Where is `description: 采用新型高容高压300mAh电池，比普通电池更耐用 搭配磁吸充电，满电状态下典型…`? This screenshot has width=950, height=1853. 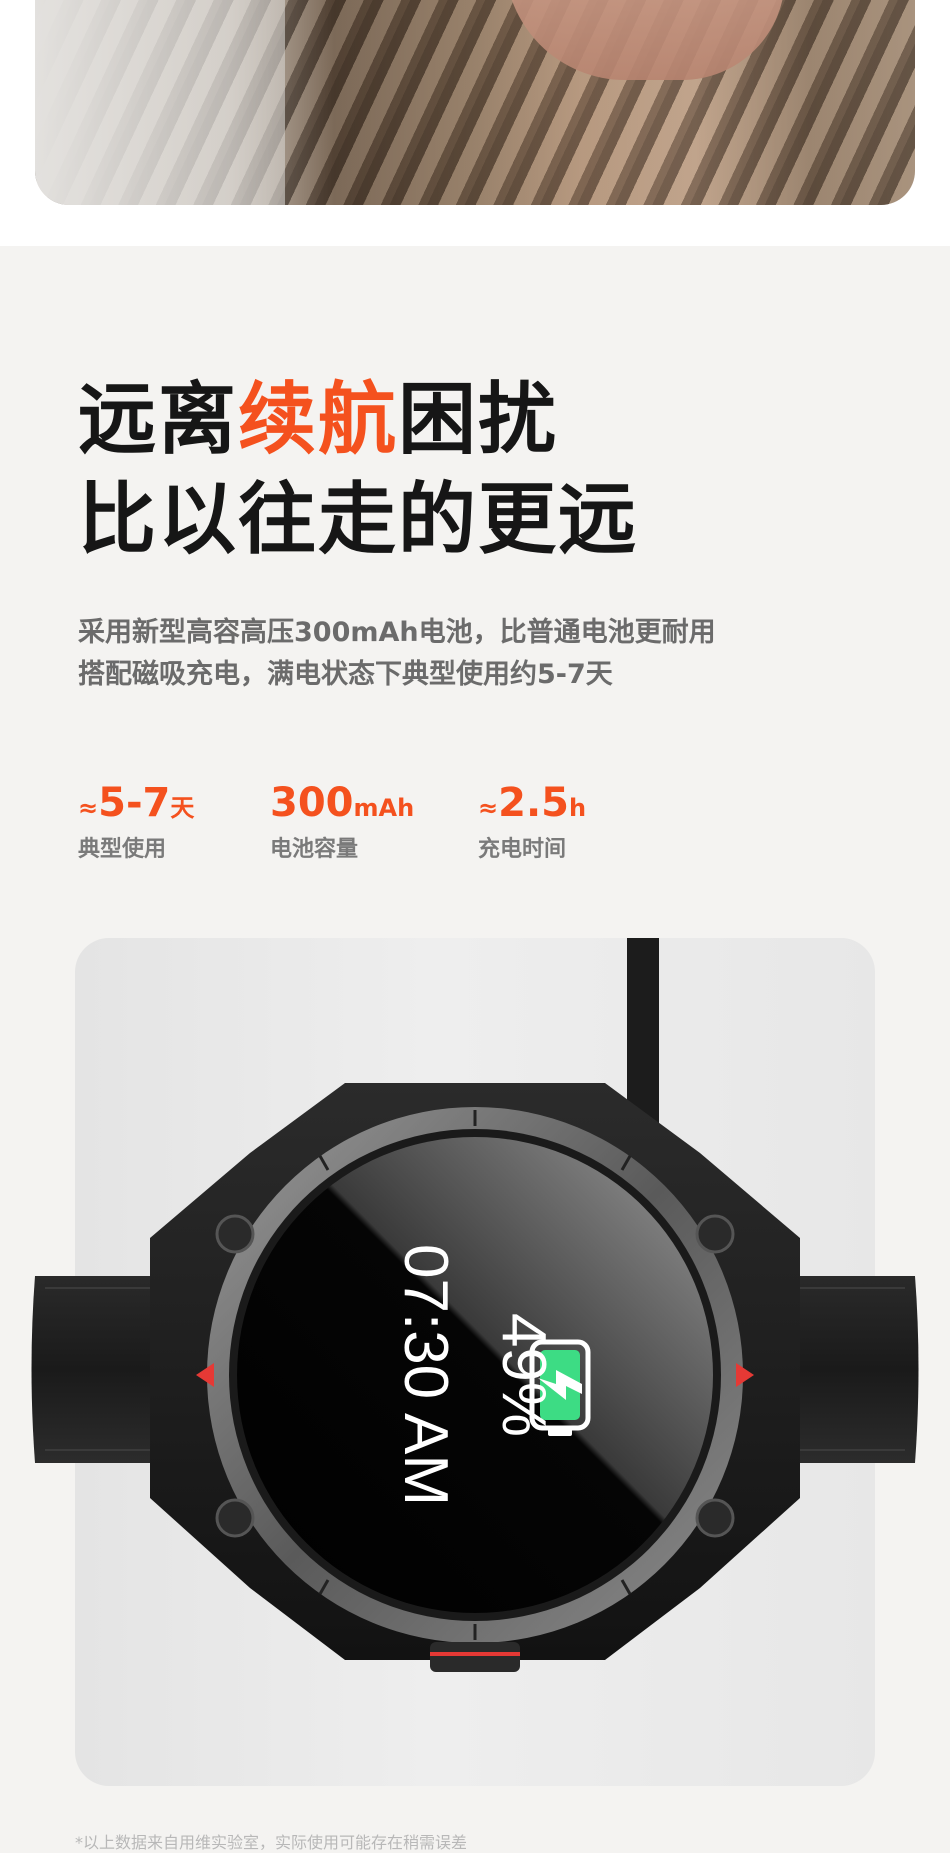 description: 采用新型高容高压300mAh电池，比普通电池更耐用 搭配磁吸充电，满电状态下典型… is located at coordinates (397, 654).